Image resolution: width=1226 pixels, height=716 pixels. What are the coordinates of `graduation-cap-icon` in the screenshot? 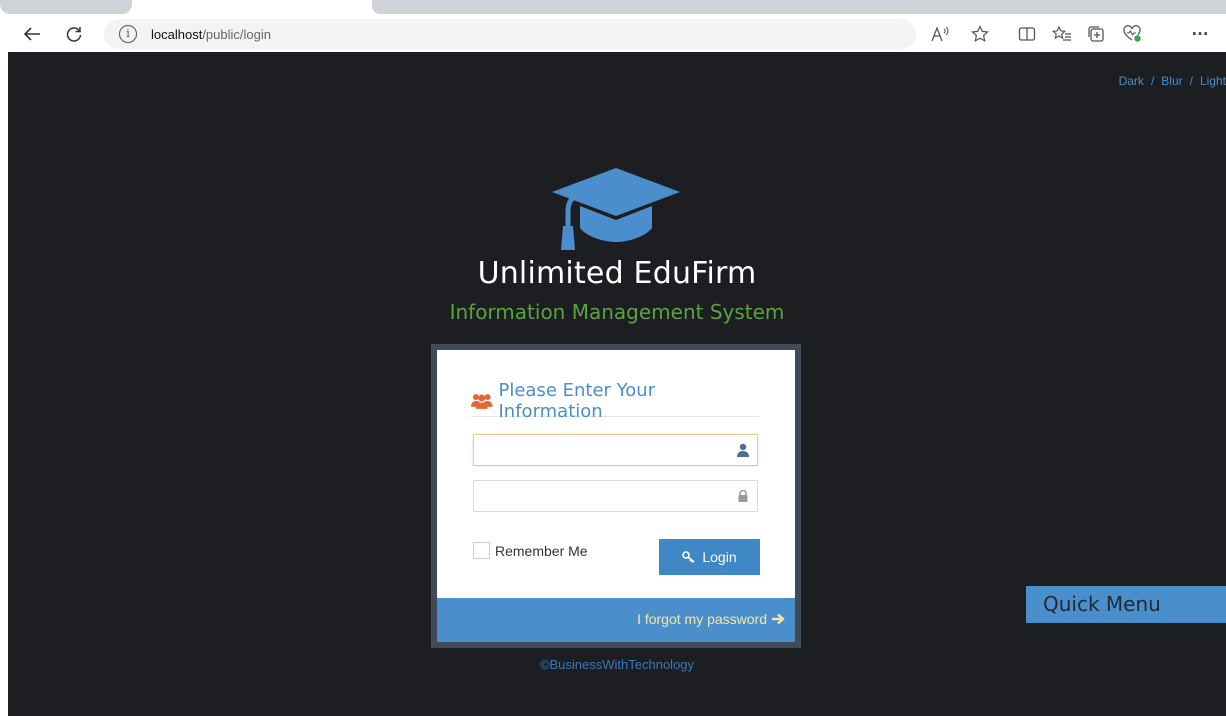 It's located at (616, 209).